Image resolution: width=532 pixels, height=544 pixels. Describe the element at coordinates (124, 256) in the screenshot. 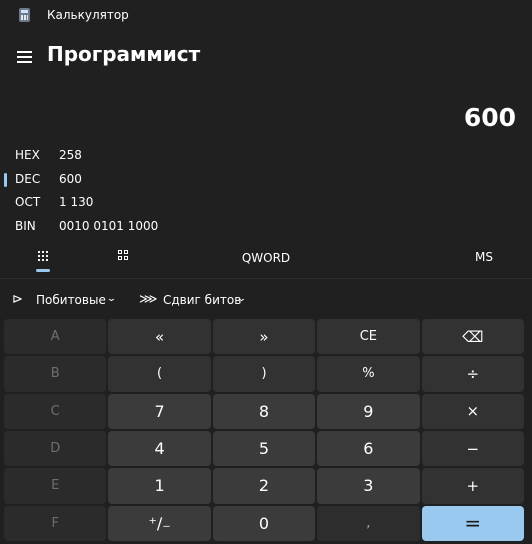

I see `bit-toggle-keypad-icon` at that location.